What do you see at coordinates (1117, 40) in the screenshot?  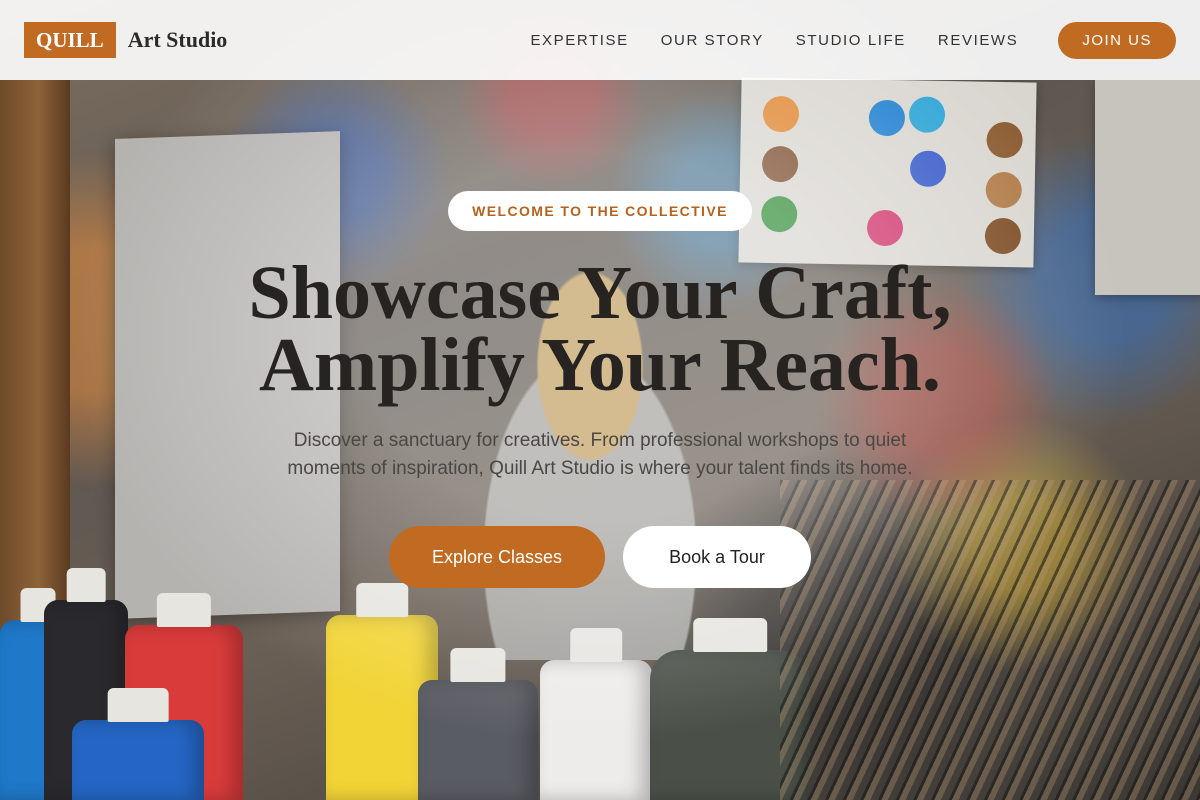 I see `join-us-button: JOIN US` at bounding box center [1117, 40].